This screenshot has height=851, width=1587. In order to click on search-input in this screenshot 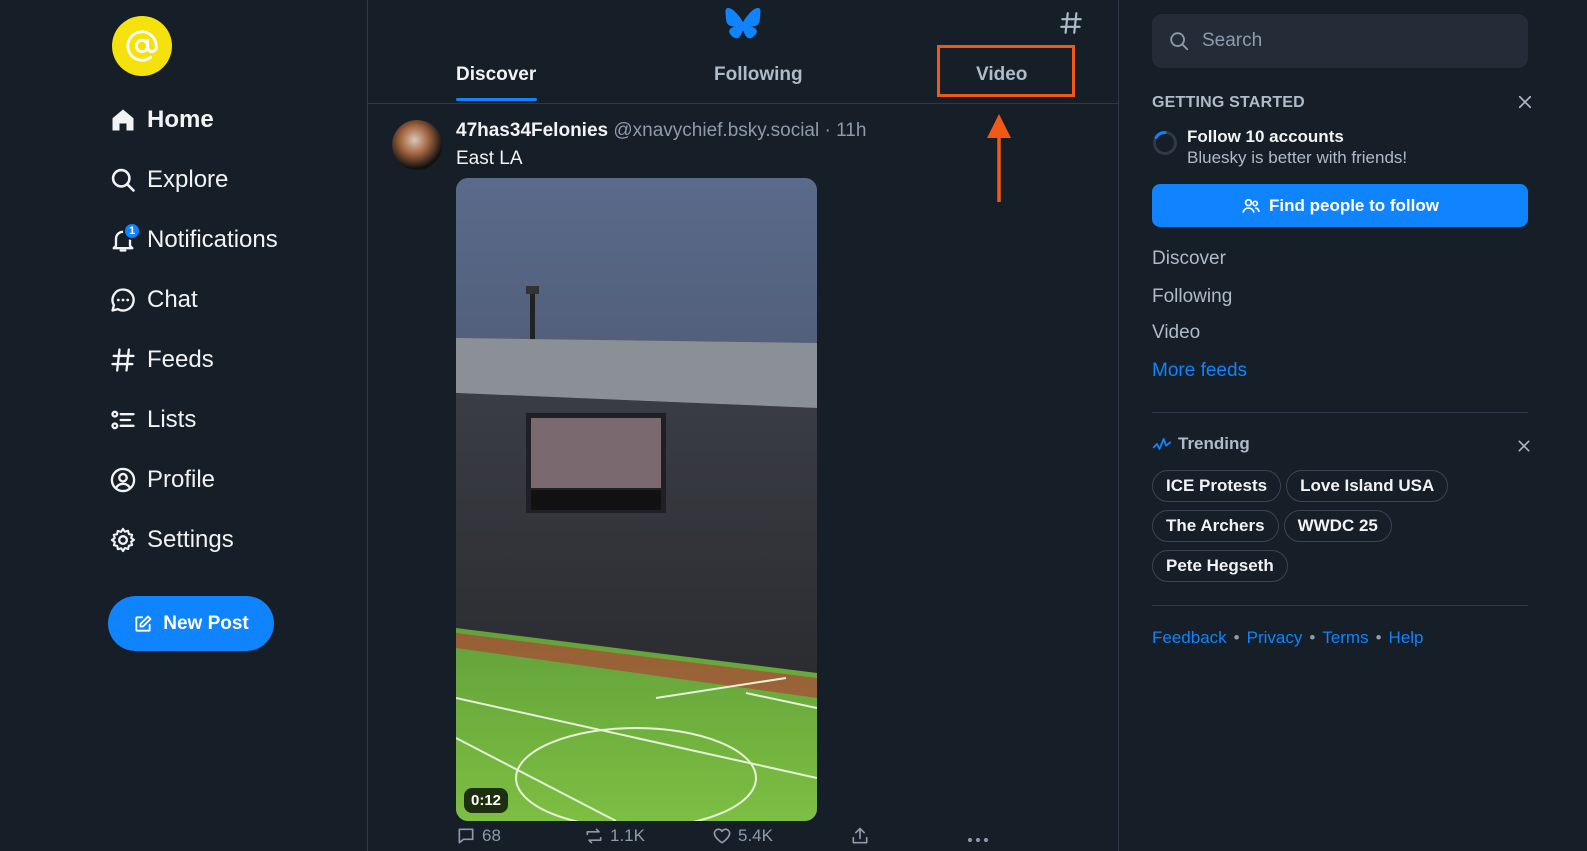, I will do `click(1352, 41)`.